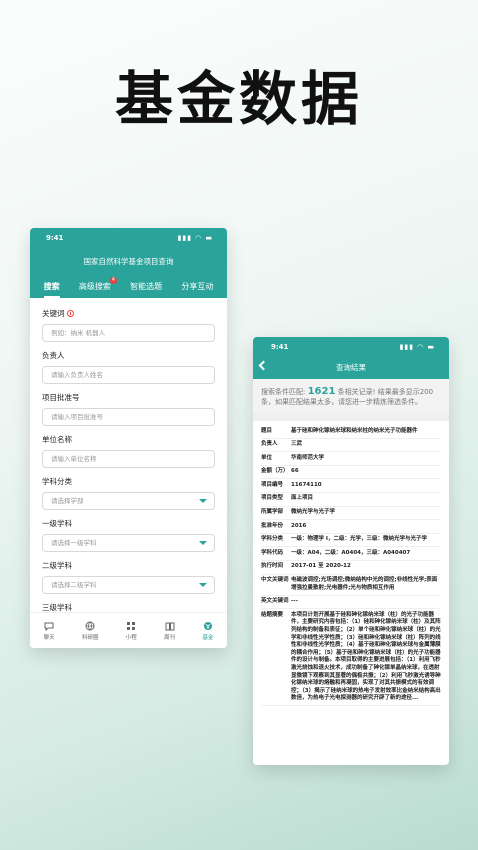 The width and height of the screenshot is (478, 850). What do you see at coordinates (169, 631) in the screenshot?
I see `tabbar-weekly: 周刊` at bounding box center [169, 631].